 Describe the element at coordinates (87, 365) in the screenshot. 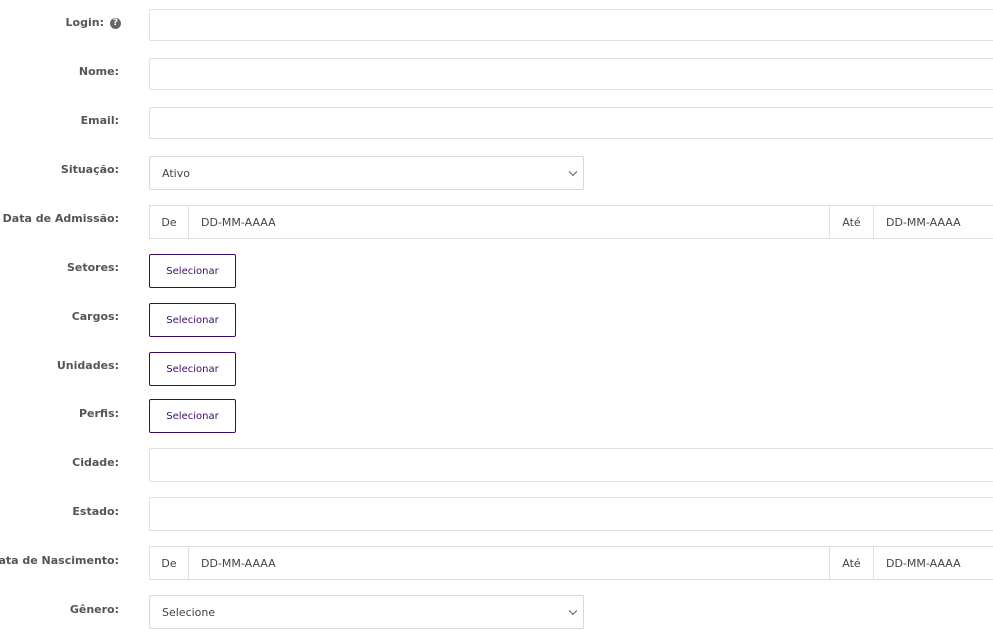

I see `unidades-label: Unidades:` at that location.